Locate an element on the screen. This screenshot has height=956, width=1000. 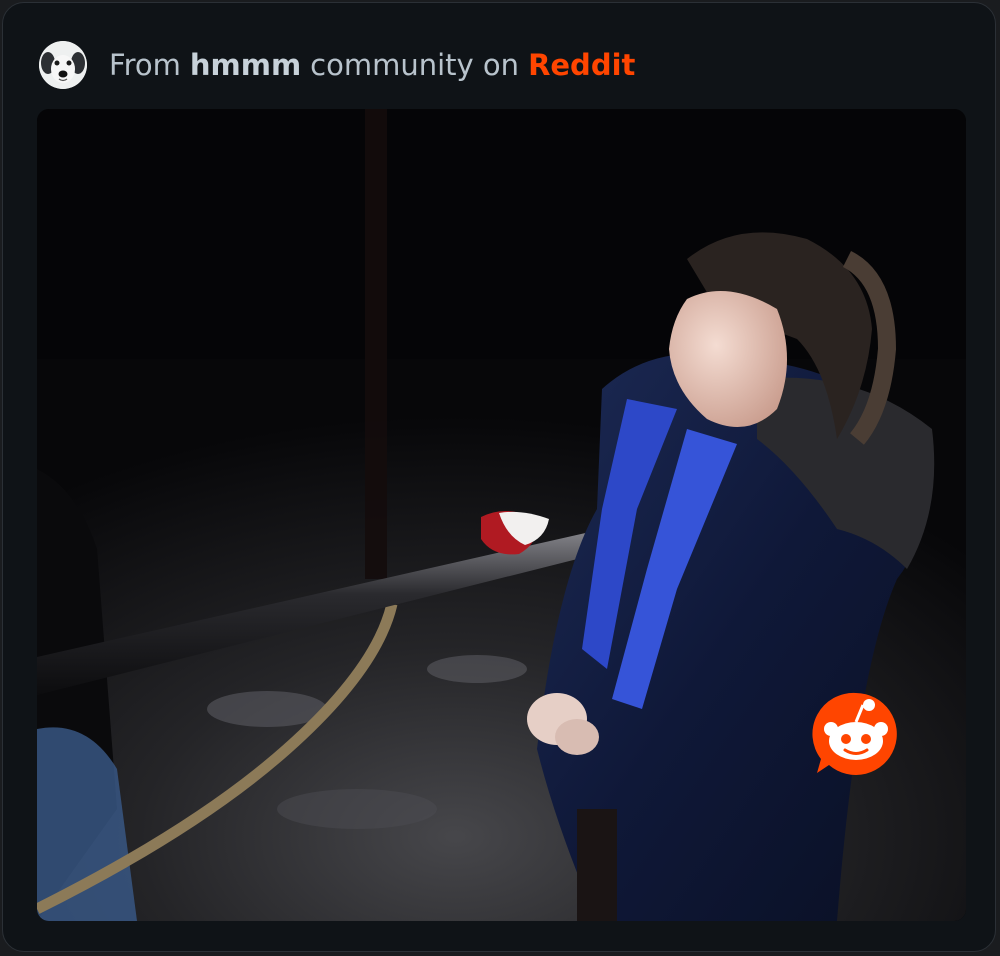
community-link: hmmm is located at coordinates (245, 65).